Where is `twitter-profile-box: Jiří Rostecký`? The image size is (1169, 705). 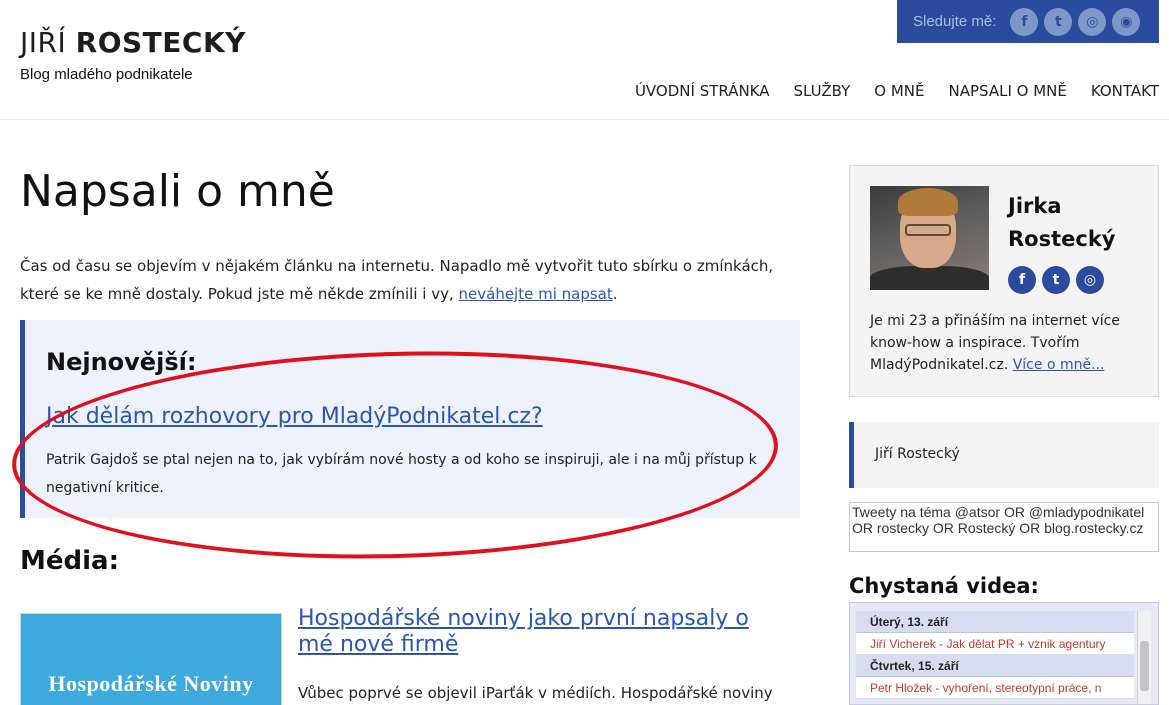 twitter-profile-box: Jiří Rostecký is located at coordinates (1004, 455).